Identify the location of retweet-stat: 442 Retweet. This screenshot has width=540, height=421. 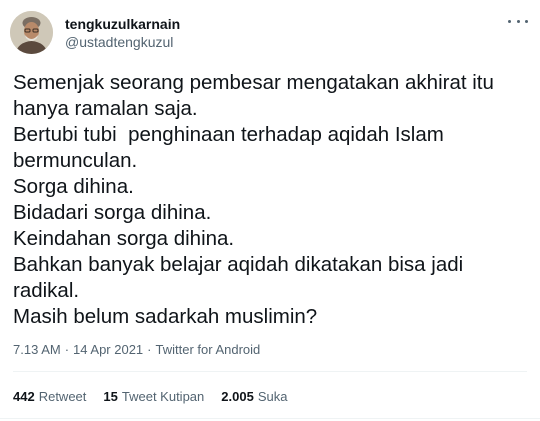
(49, 397).